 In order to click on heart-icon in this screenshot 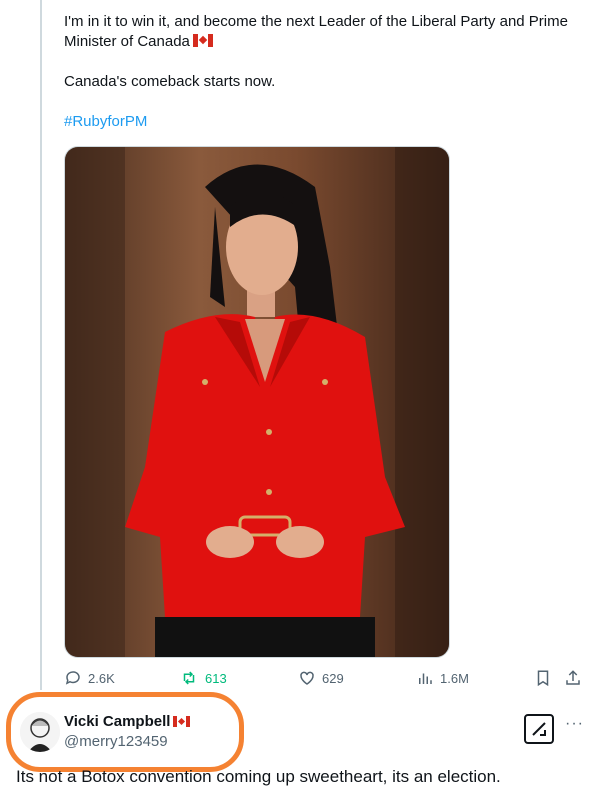, I will do `click(307, 678)`.